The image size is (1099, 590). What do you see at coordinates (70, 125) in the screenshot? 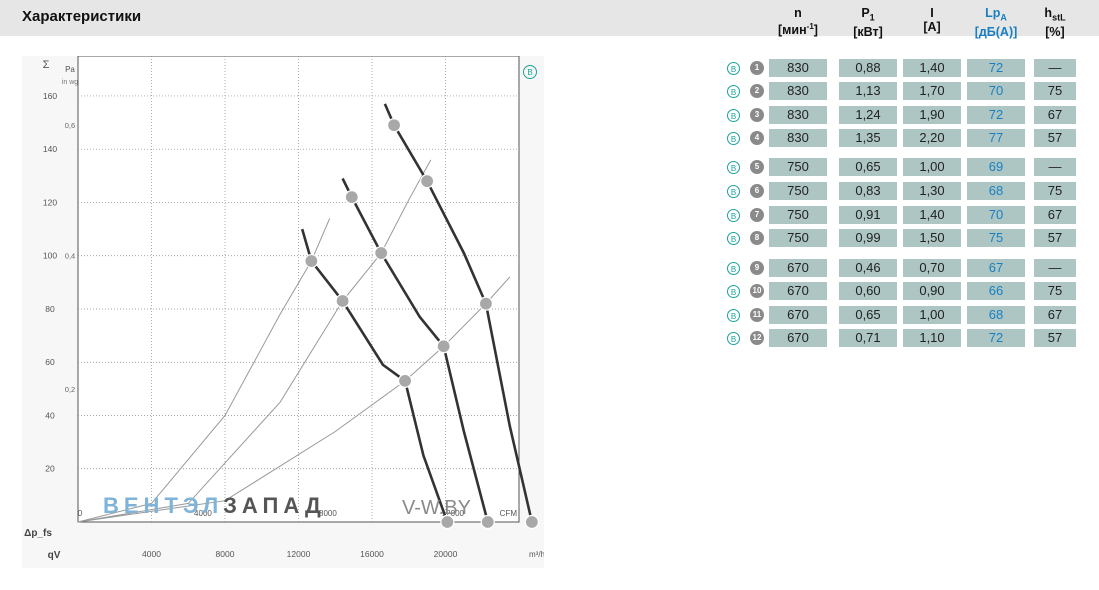
I see `y-inner-tick-label: 0,6` at bounding box center [70, 125].